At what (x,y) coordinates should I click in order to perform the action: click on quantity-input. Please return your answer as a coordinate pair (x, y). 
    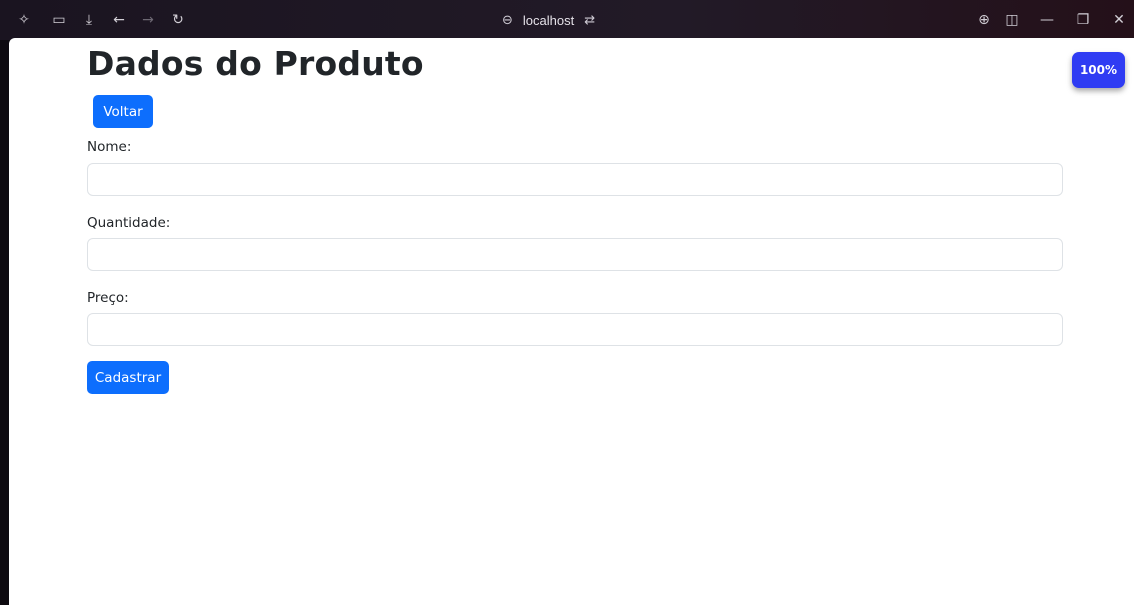
    Looking at the image, I should click on (575, 254).